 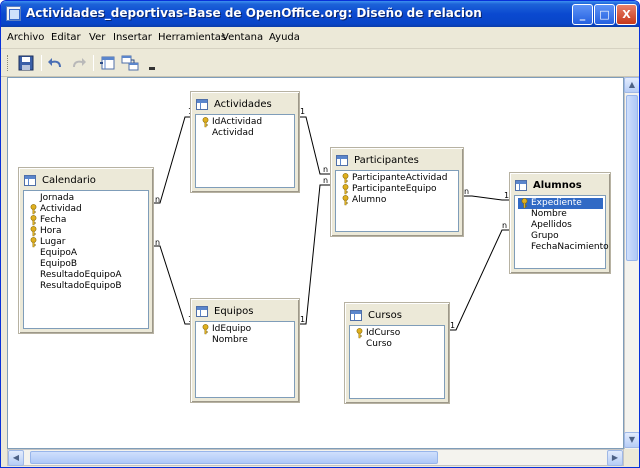 I want to click on field-item-selected: Expediente, so click(x=560, y=203).